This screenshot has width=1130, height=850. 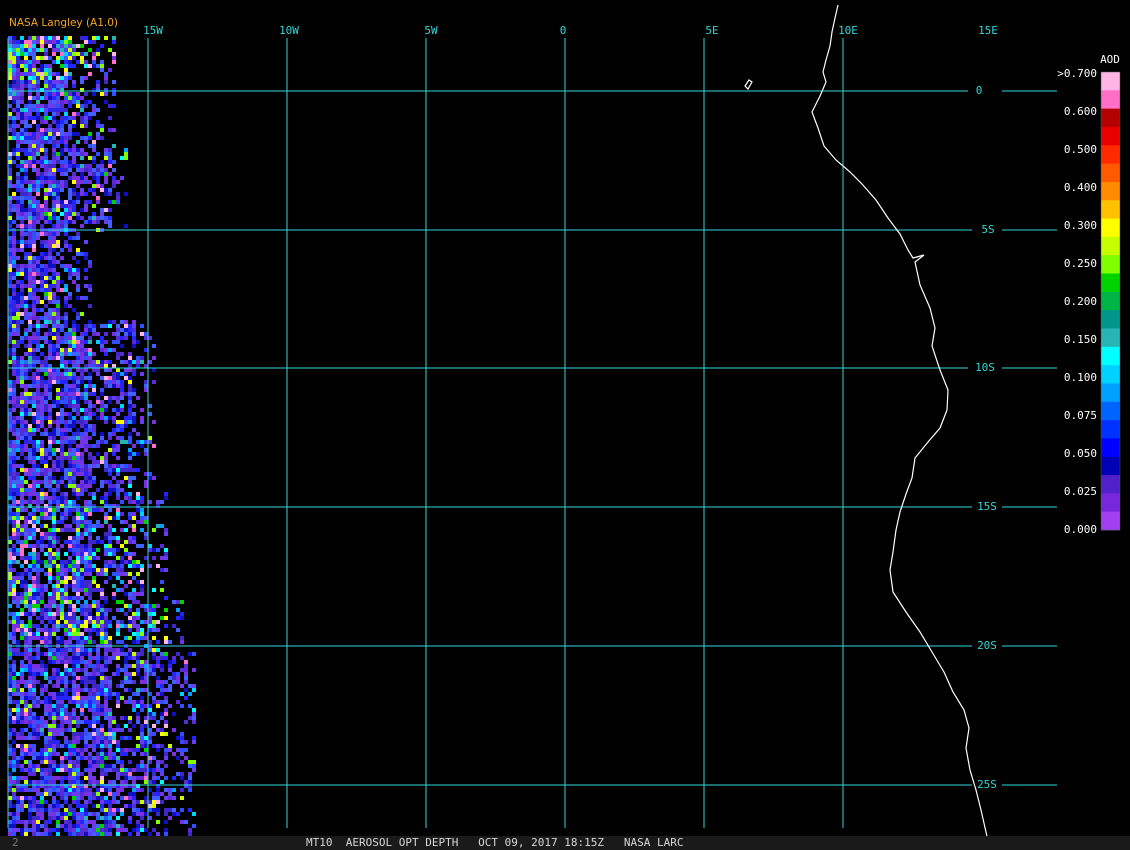 I want to click on lon-label: 0, so click(x=563, y=30).